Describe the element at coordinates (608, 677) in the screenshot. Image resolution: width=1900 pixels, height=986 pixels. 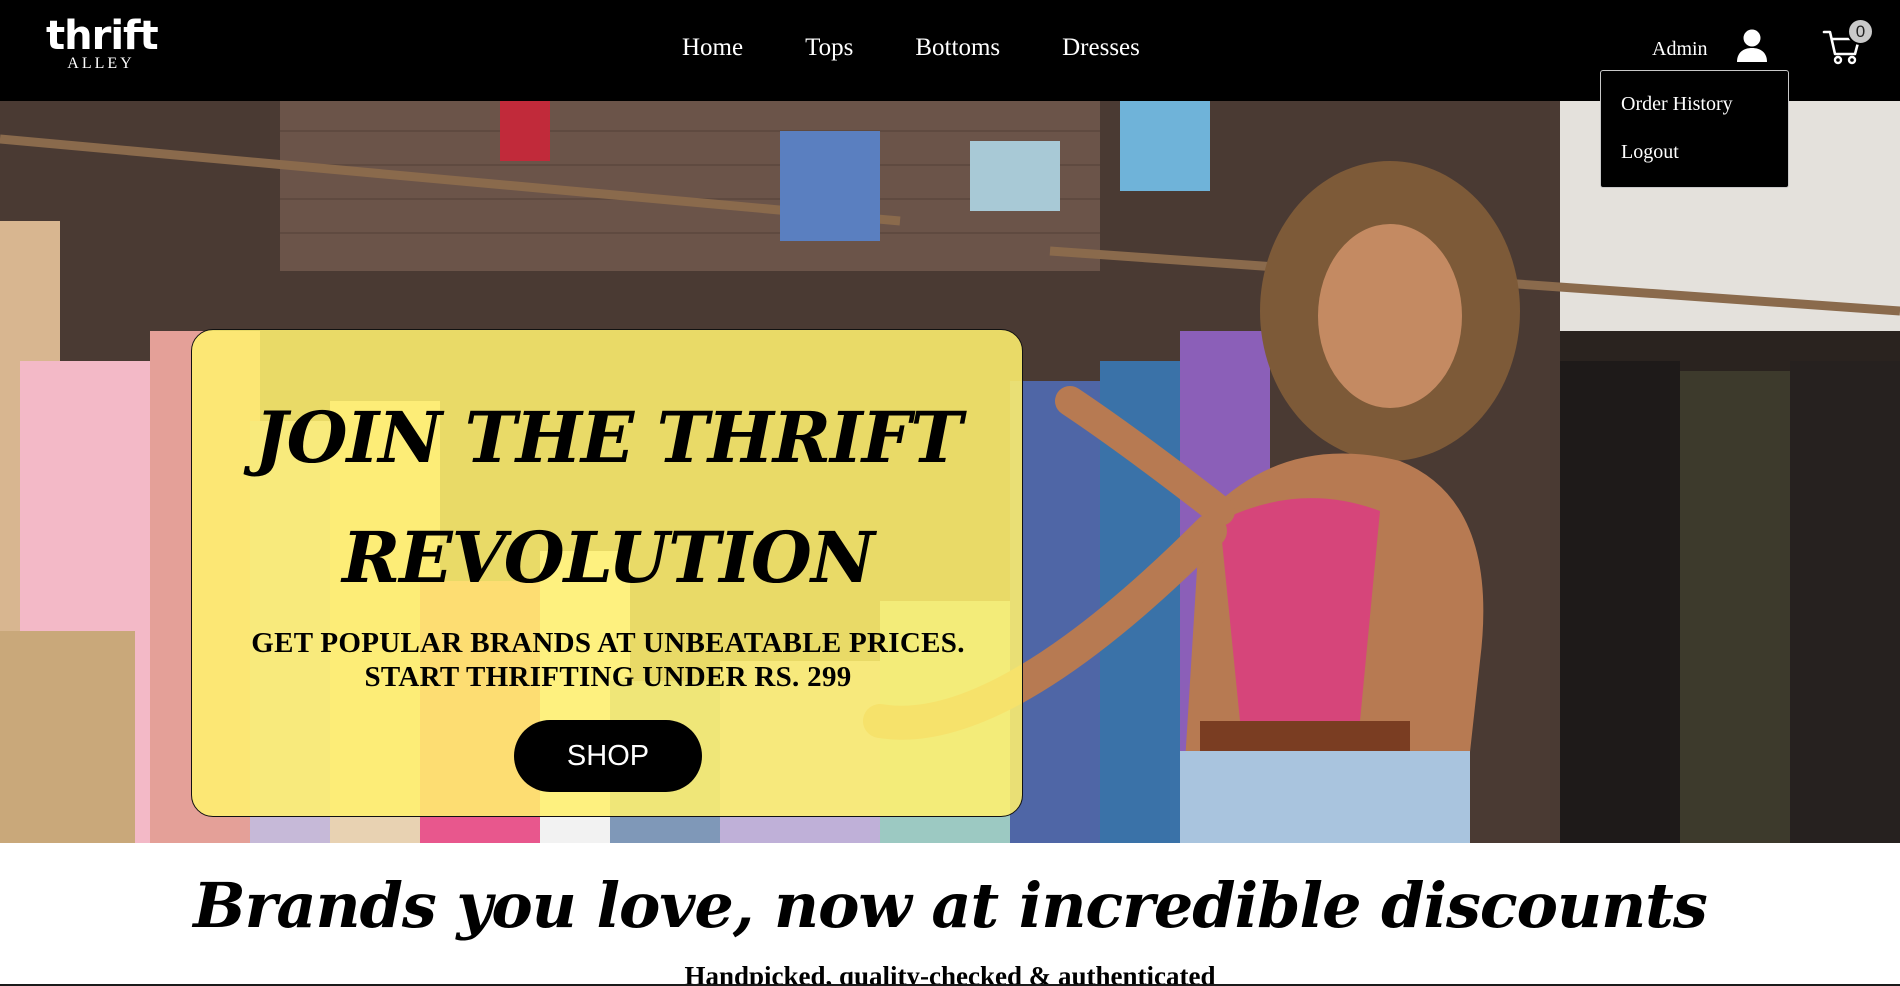
I see `hero-subtitle-line-2: START THRIFTING UNDER RS. 299` at that location.